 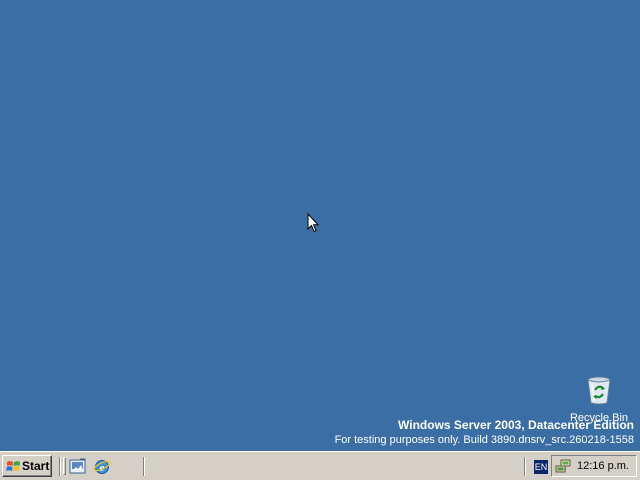 I want to click on os-edition-text: Windows Server 2003, Datacenter Edition, so click(x=516, y=425).